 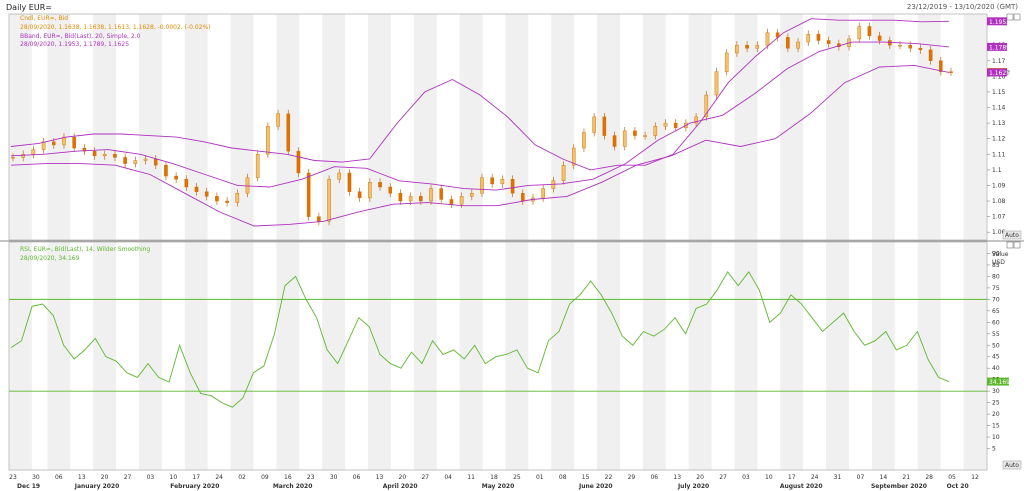 I want to click on rsi-current-label: 34.169, so click(x=999, y=382).